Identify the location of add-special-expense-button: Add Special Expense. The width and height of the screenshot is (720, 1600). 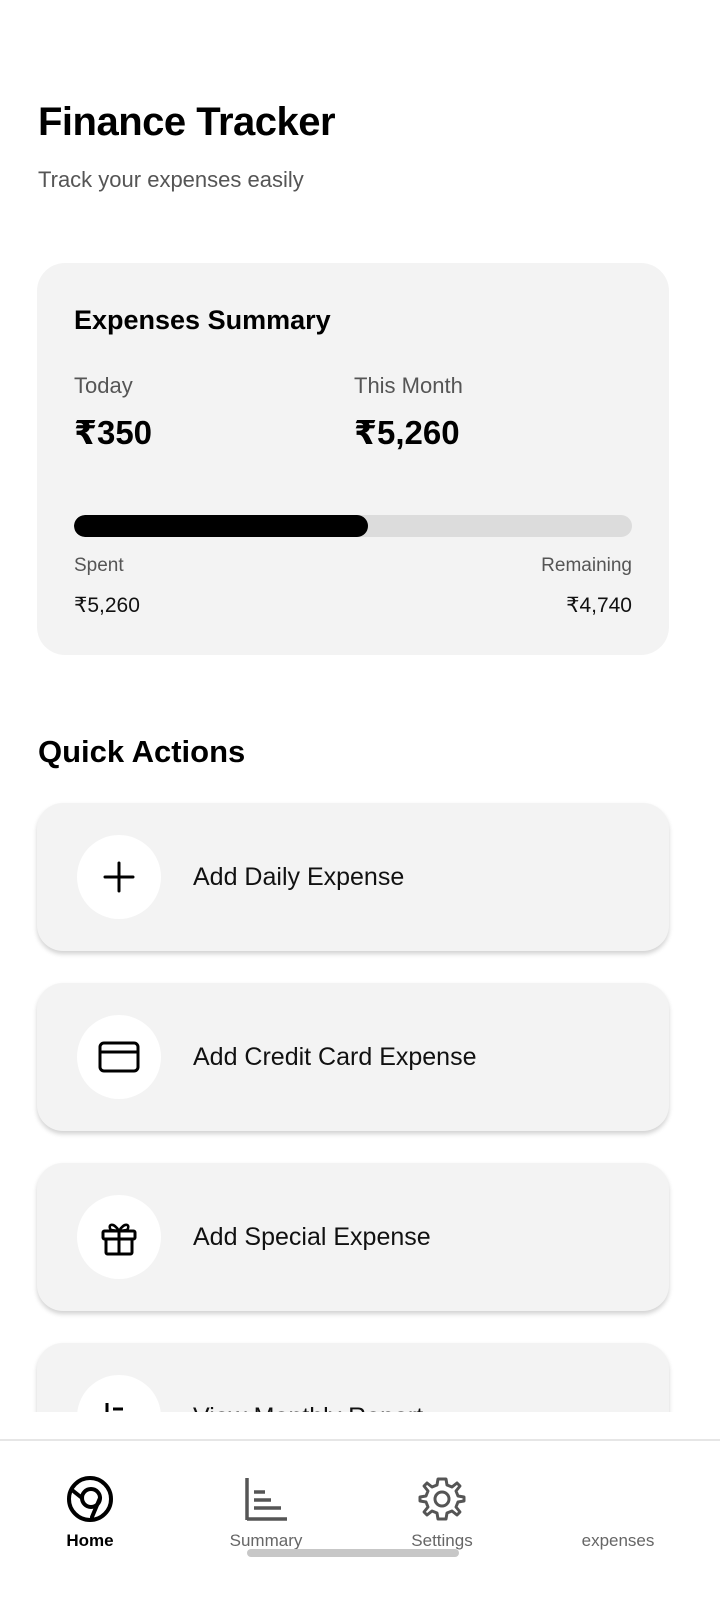
(353, 1237).